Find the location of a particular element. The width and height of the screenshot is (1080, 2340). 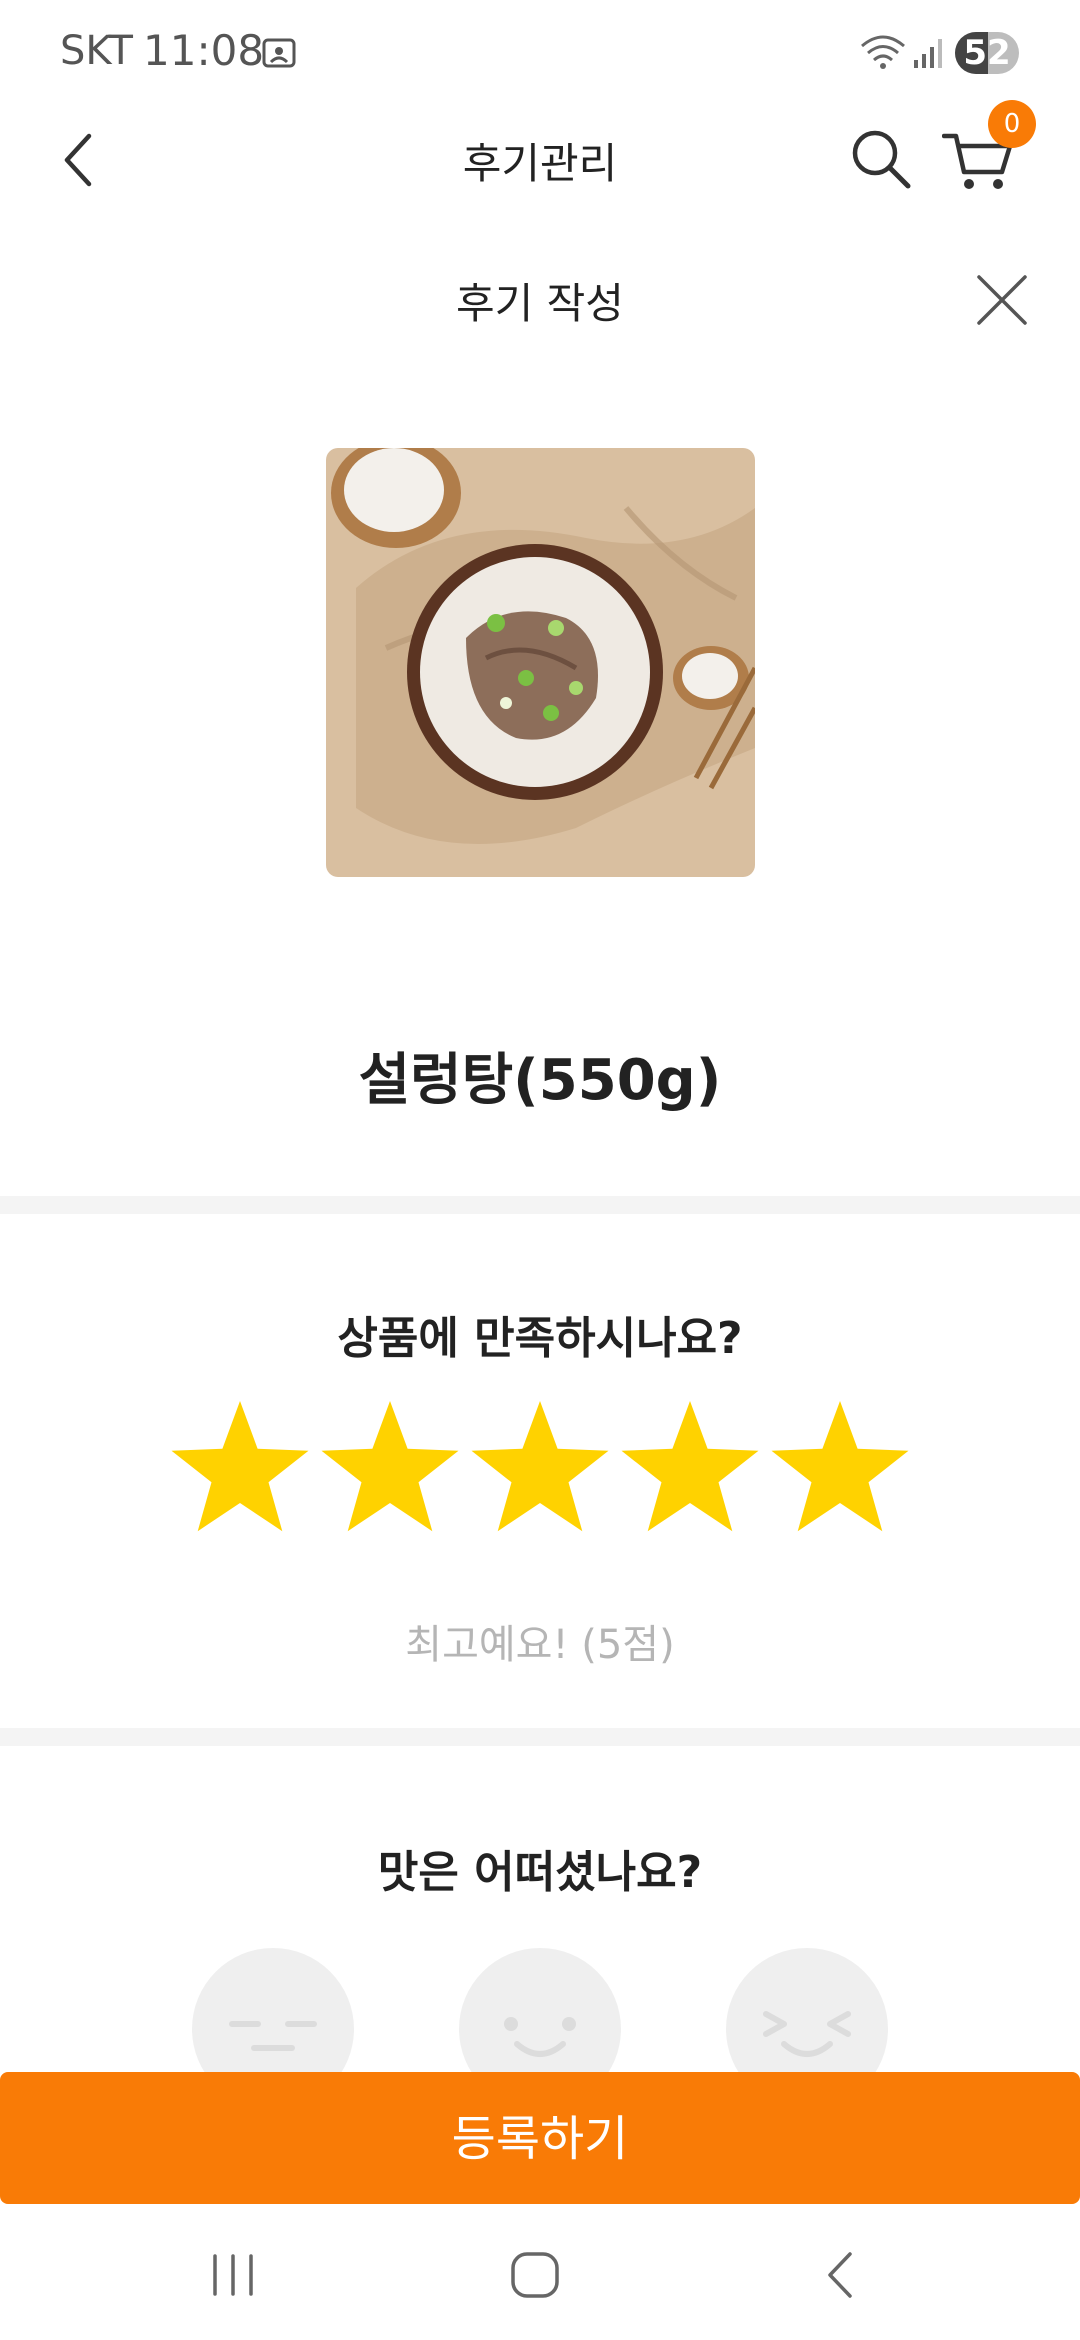

status-clock: 11:08 is located at coordinates (204, 50).